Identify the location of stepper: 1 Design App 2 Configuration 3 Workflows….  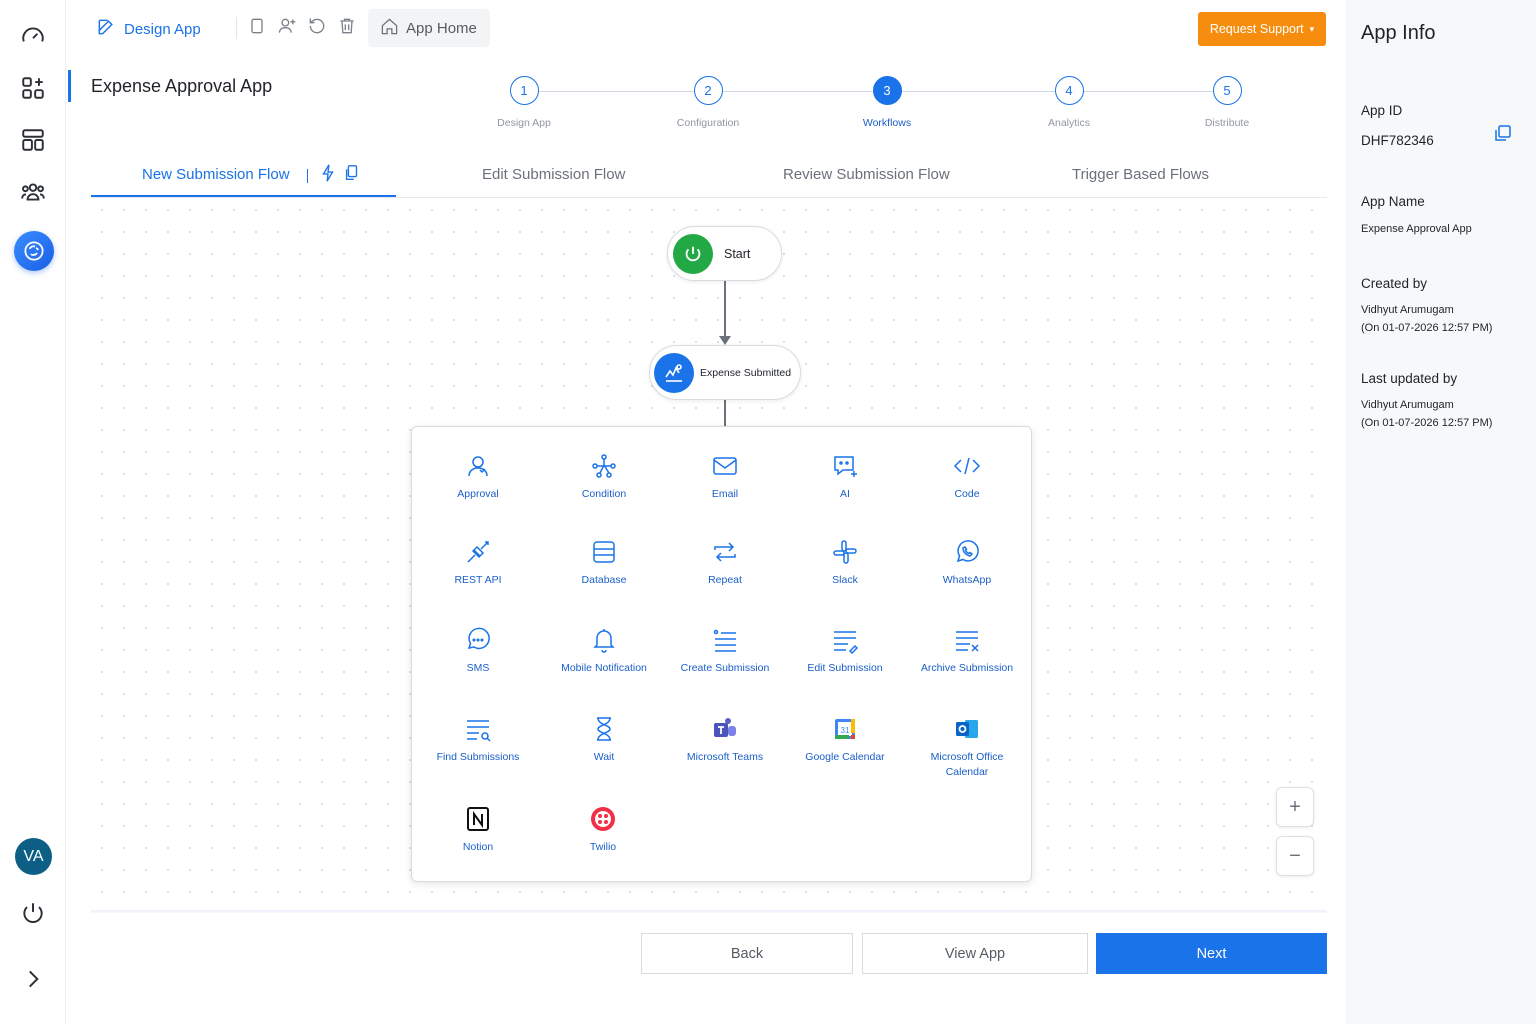
(875, 106).